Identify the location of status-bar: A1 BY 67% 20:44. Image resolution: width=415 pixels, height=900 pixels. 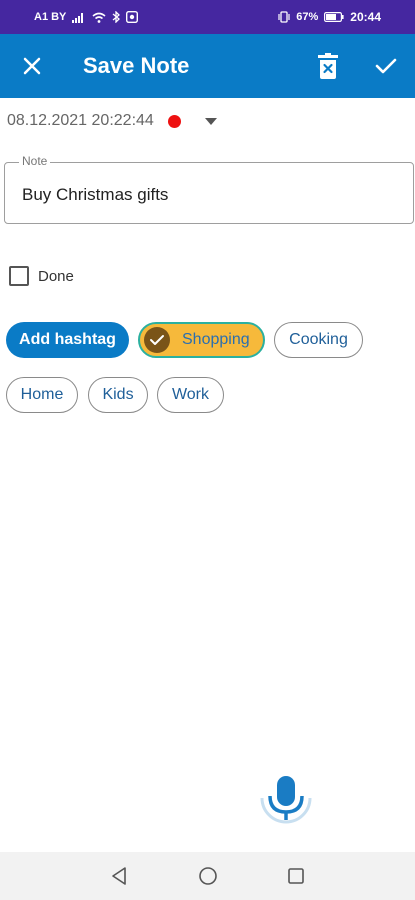
(207, 17).